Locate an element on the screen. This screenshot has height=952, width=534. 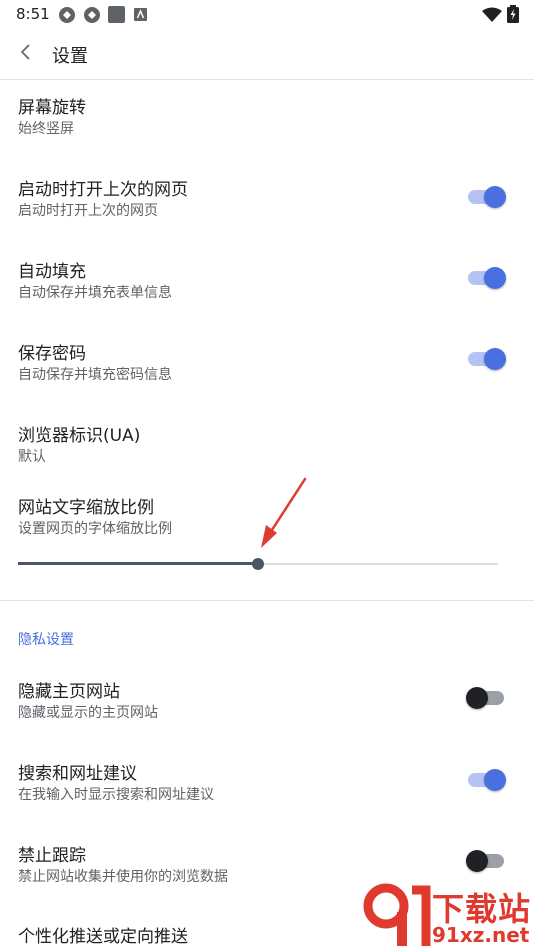
section-divider is located at coordinates (267, 600).